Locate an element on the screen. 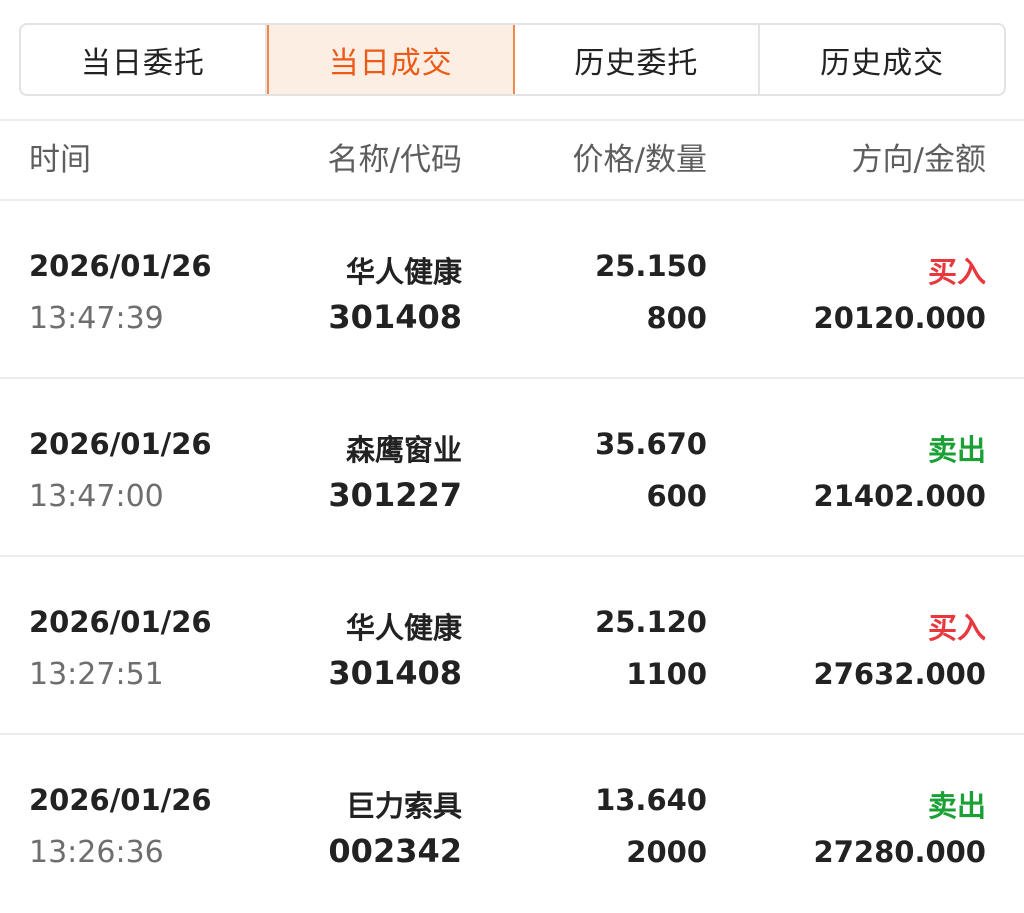  trade-time: 13:47:00 is located at coordinates (96, 496).